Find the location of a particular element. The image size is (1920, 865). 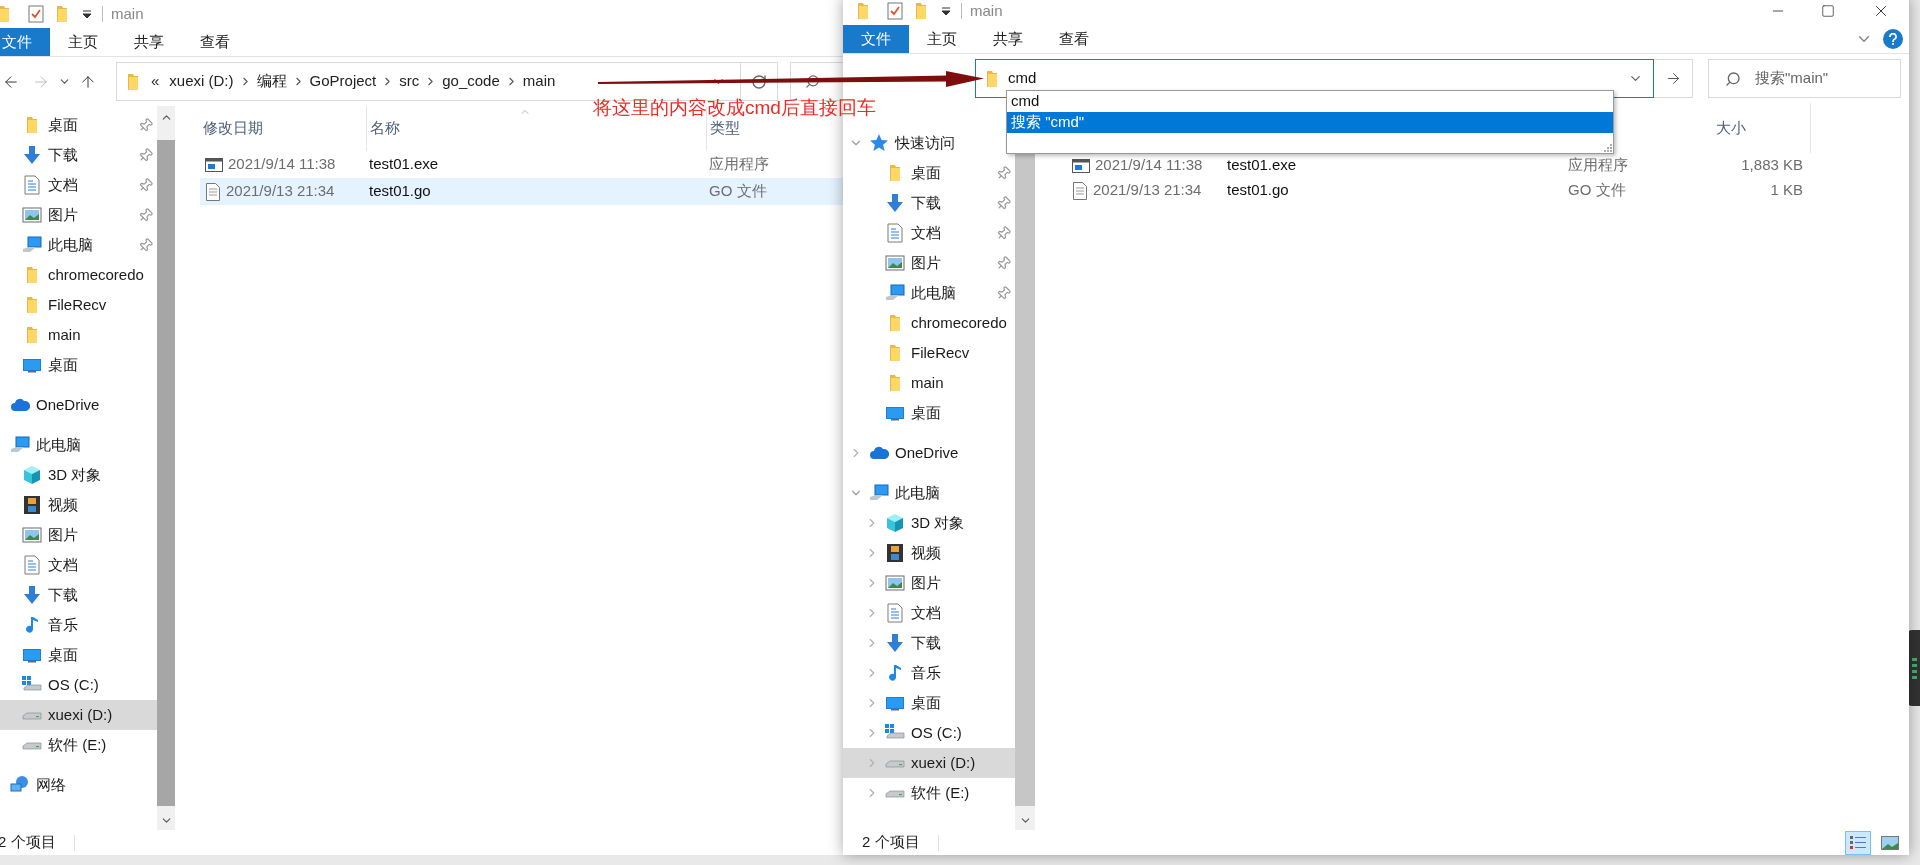

file-row: 2021/9/14 11:38 test01.exe 应用程序 1,883 KB is located at coordinates (1488, 165).